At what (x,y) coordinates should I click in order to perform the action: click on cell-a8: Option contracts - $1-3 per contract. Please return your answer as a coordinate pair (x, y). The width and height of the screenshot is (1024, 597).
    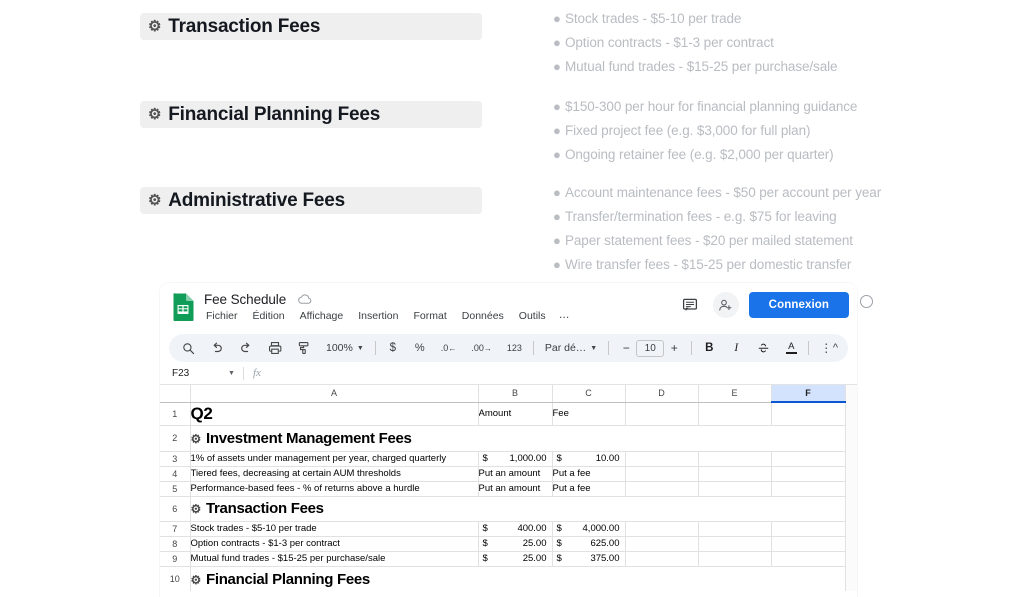
    Looking at the image, I should click on (334, 544).